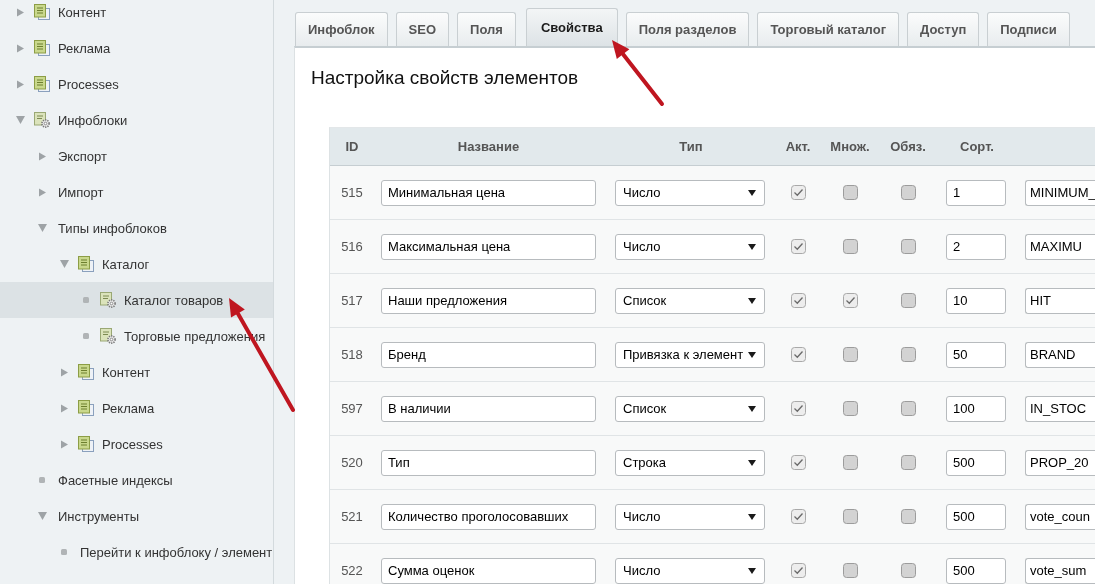 The image size is (1095, 584). What do you see at coordinates (488, 246) in the screenshot?
I see `name-field: Максимальная цена` at bounding box center [488, 246].